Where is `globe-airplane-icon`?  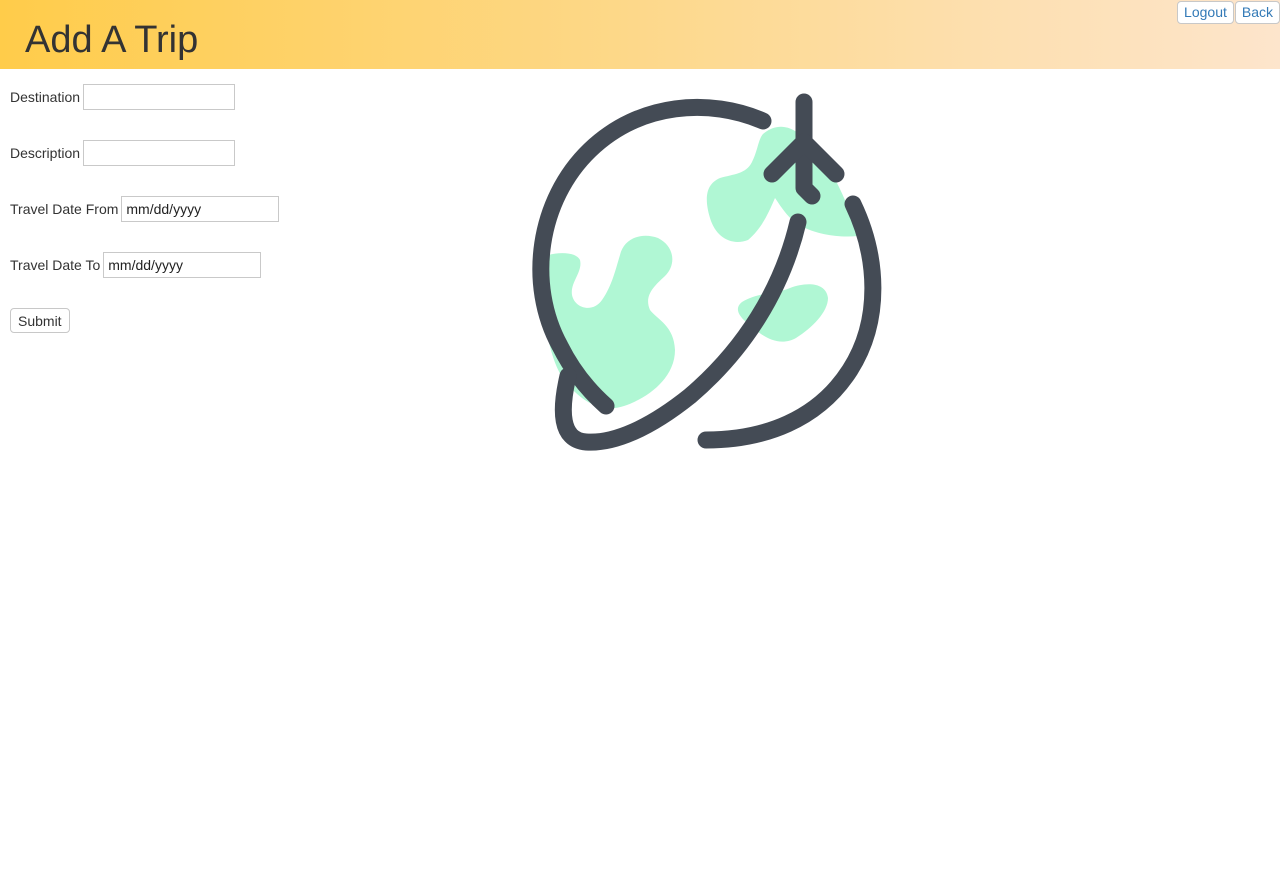 globe-airplane-icon is located at coordinates (707, 272).